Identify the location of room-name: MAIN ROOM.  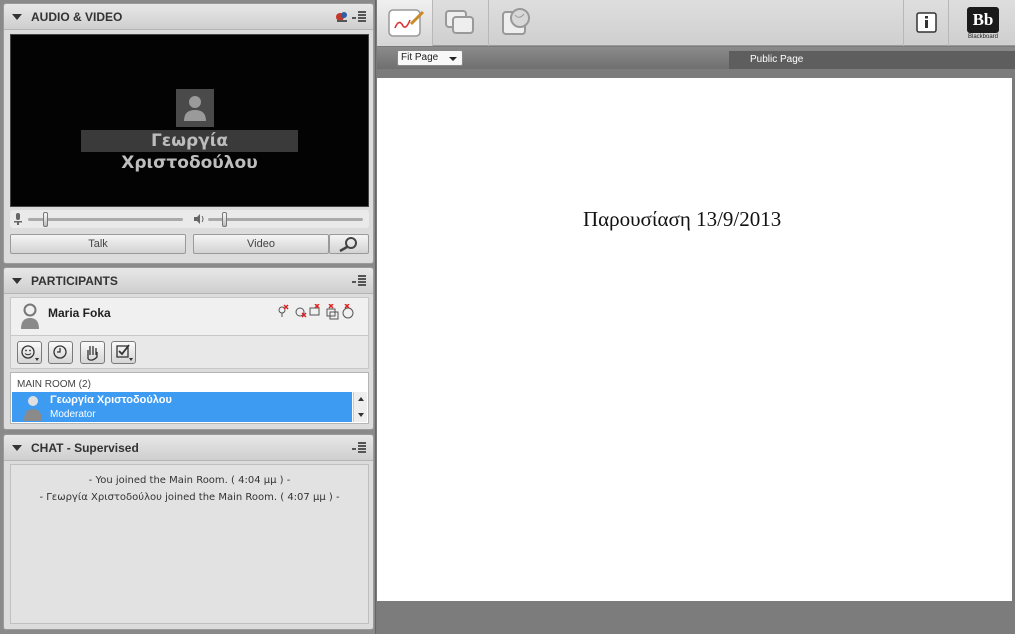
(46, 384).